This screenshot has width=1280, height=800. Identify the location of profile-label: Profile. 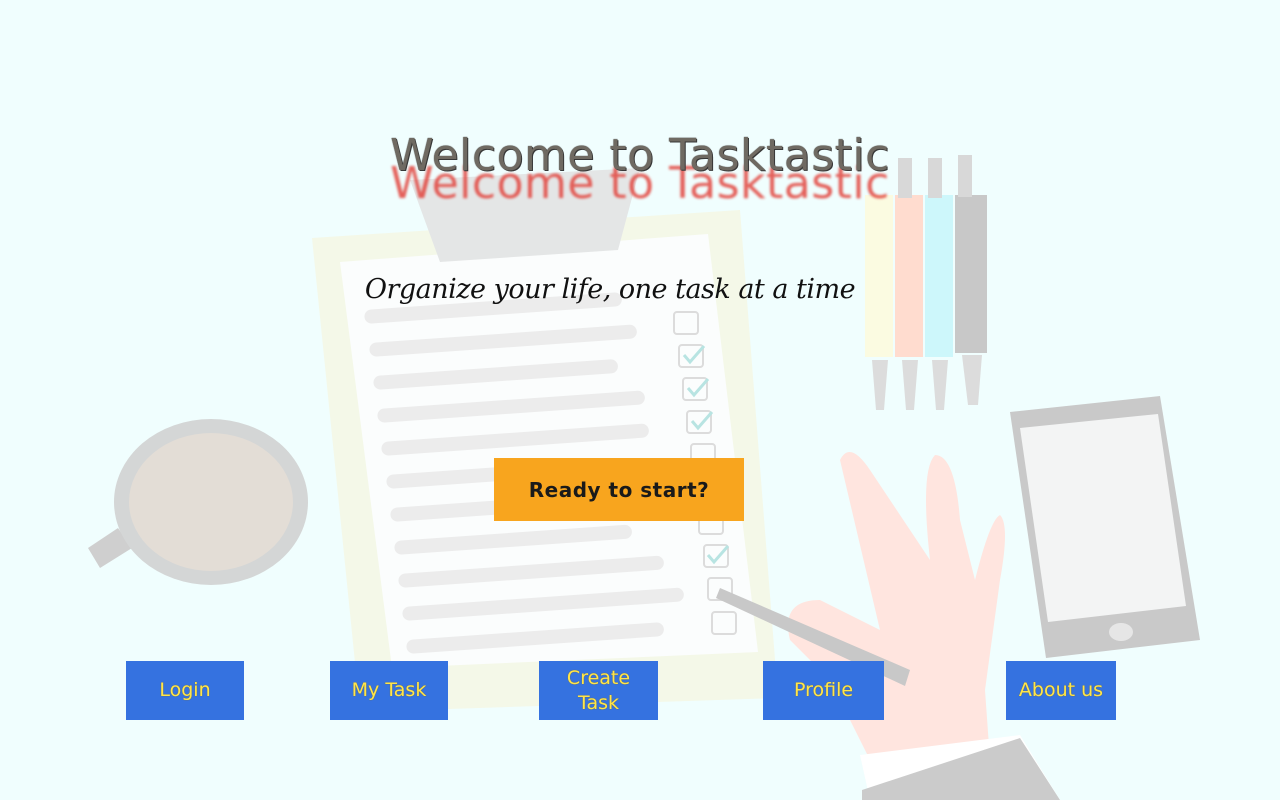
(823, 690).